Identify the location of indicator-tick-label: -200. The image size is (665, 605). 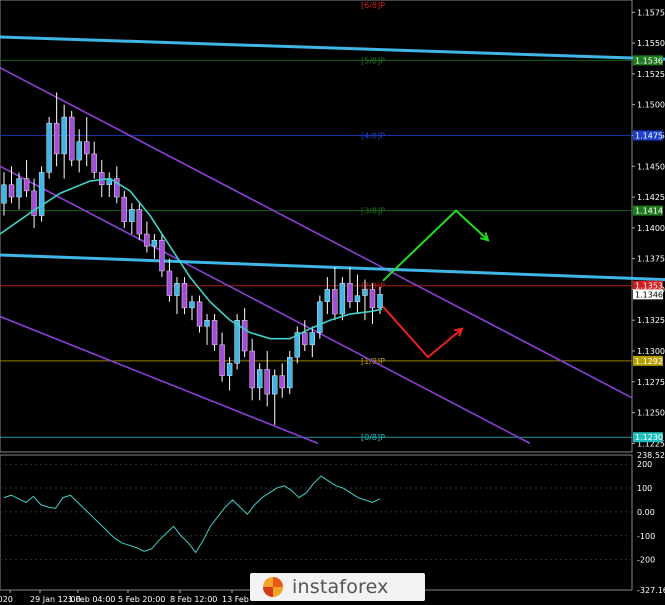
(646, 560).